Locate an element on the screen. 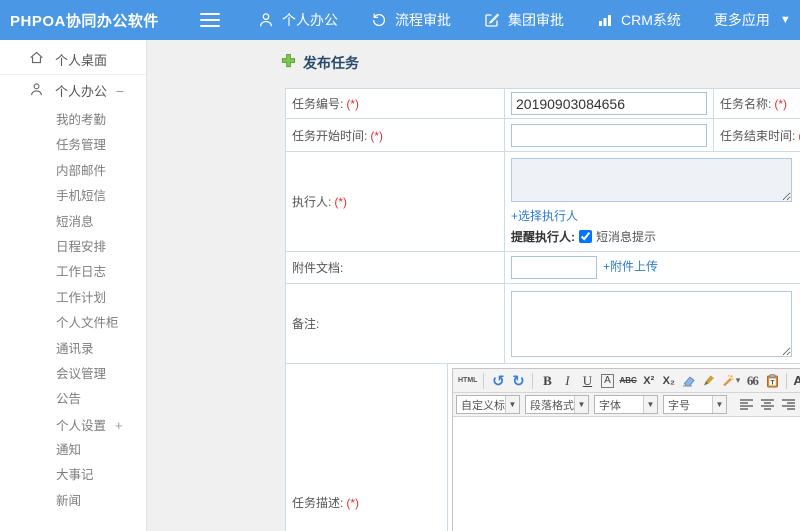 This screenshot has width=800, height=531. html-source-button: HTML is located at coordinates (467, 380).